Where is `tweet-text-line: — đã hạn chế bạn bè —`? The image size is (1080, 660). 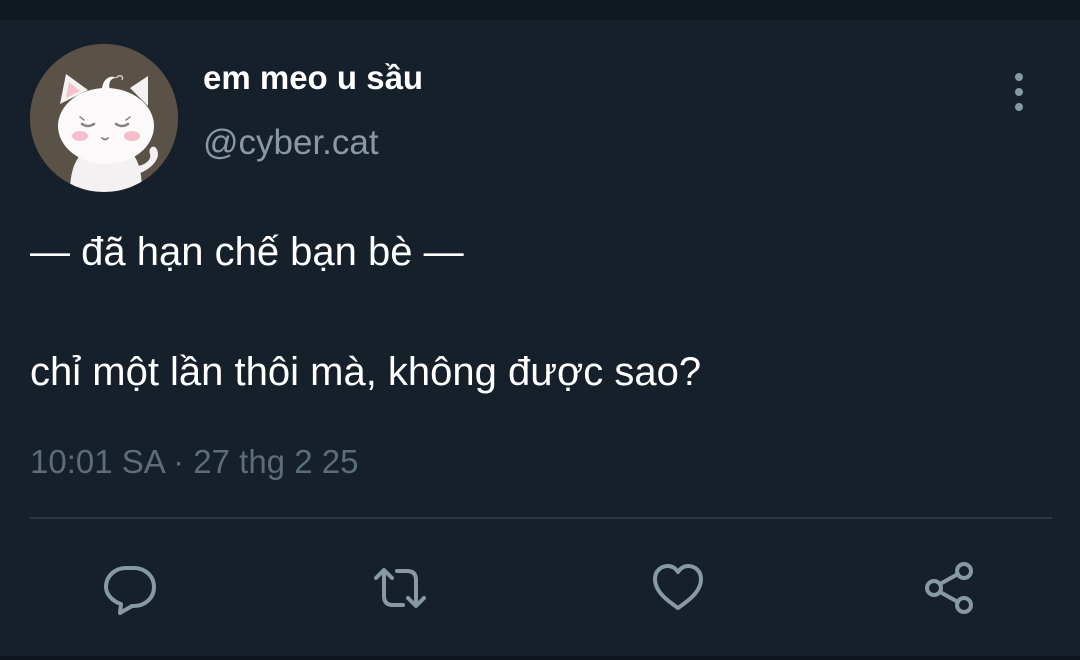
tweet-text-line: — đã hạn chế bạn bè — is located at coordinates (247, 252).